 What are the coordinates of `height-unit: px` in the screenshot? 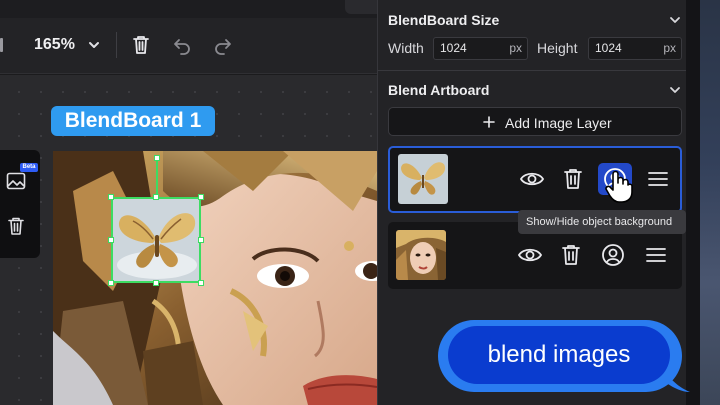 It's located at (669, 48).